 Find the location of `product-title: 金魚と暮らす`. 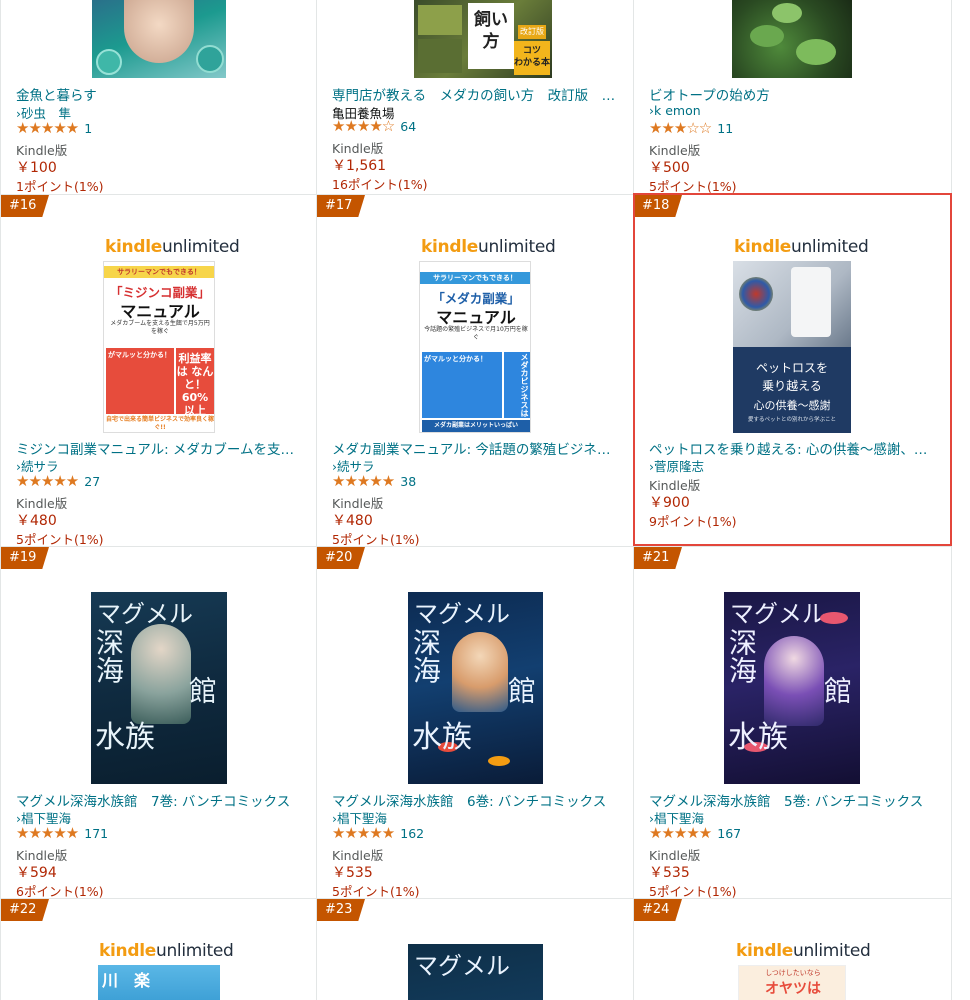

product-title: 金魚と暮らす is located at coordinates (161, 94).